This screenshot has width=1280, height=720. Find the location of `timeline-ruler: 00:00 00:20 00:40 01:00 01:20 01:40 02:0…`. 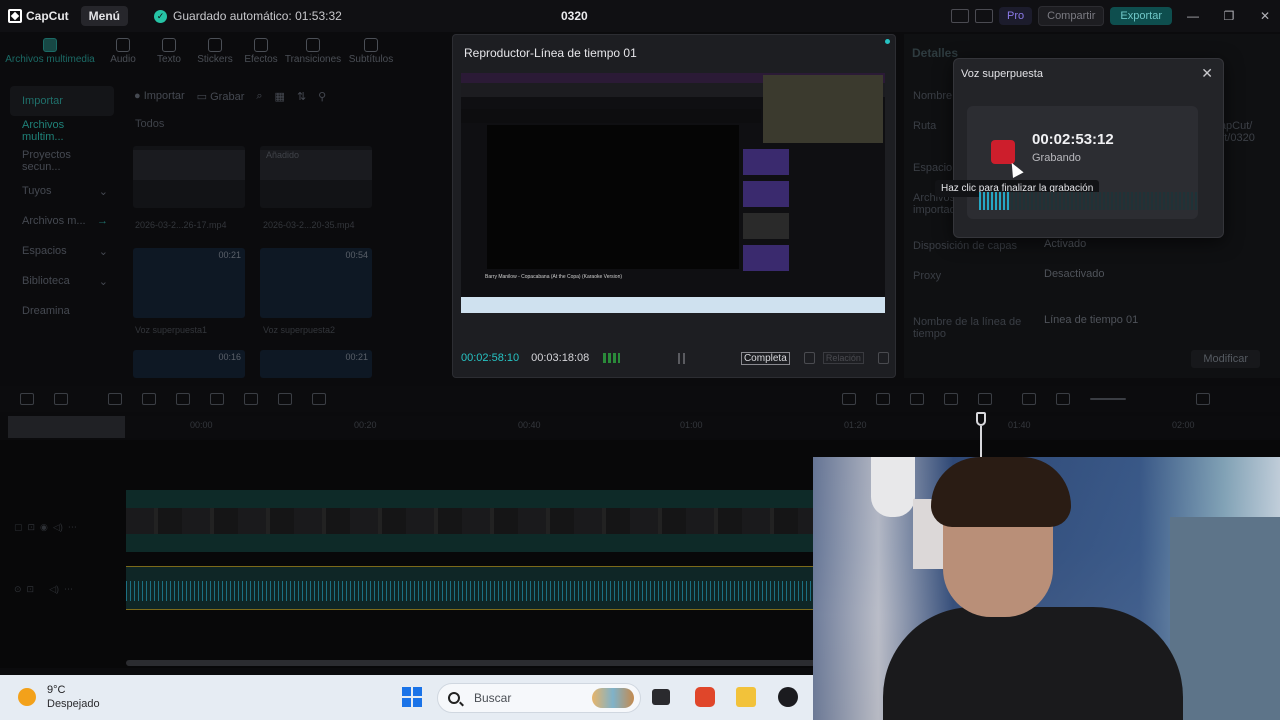

timeline-ruler: 00:00 00:20 00:40 01:00 01:20 01:40 02:0… is located at coordinates (644, 427).